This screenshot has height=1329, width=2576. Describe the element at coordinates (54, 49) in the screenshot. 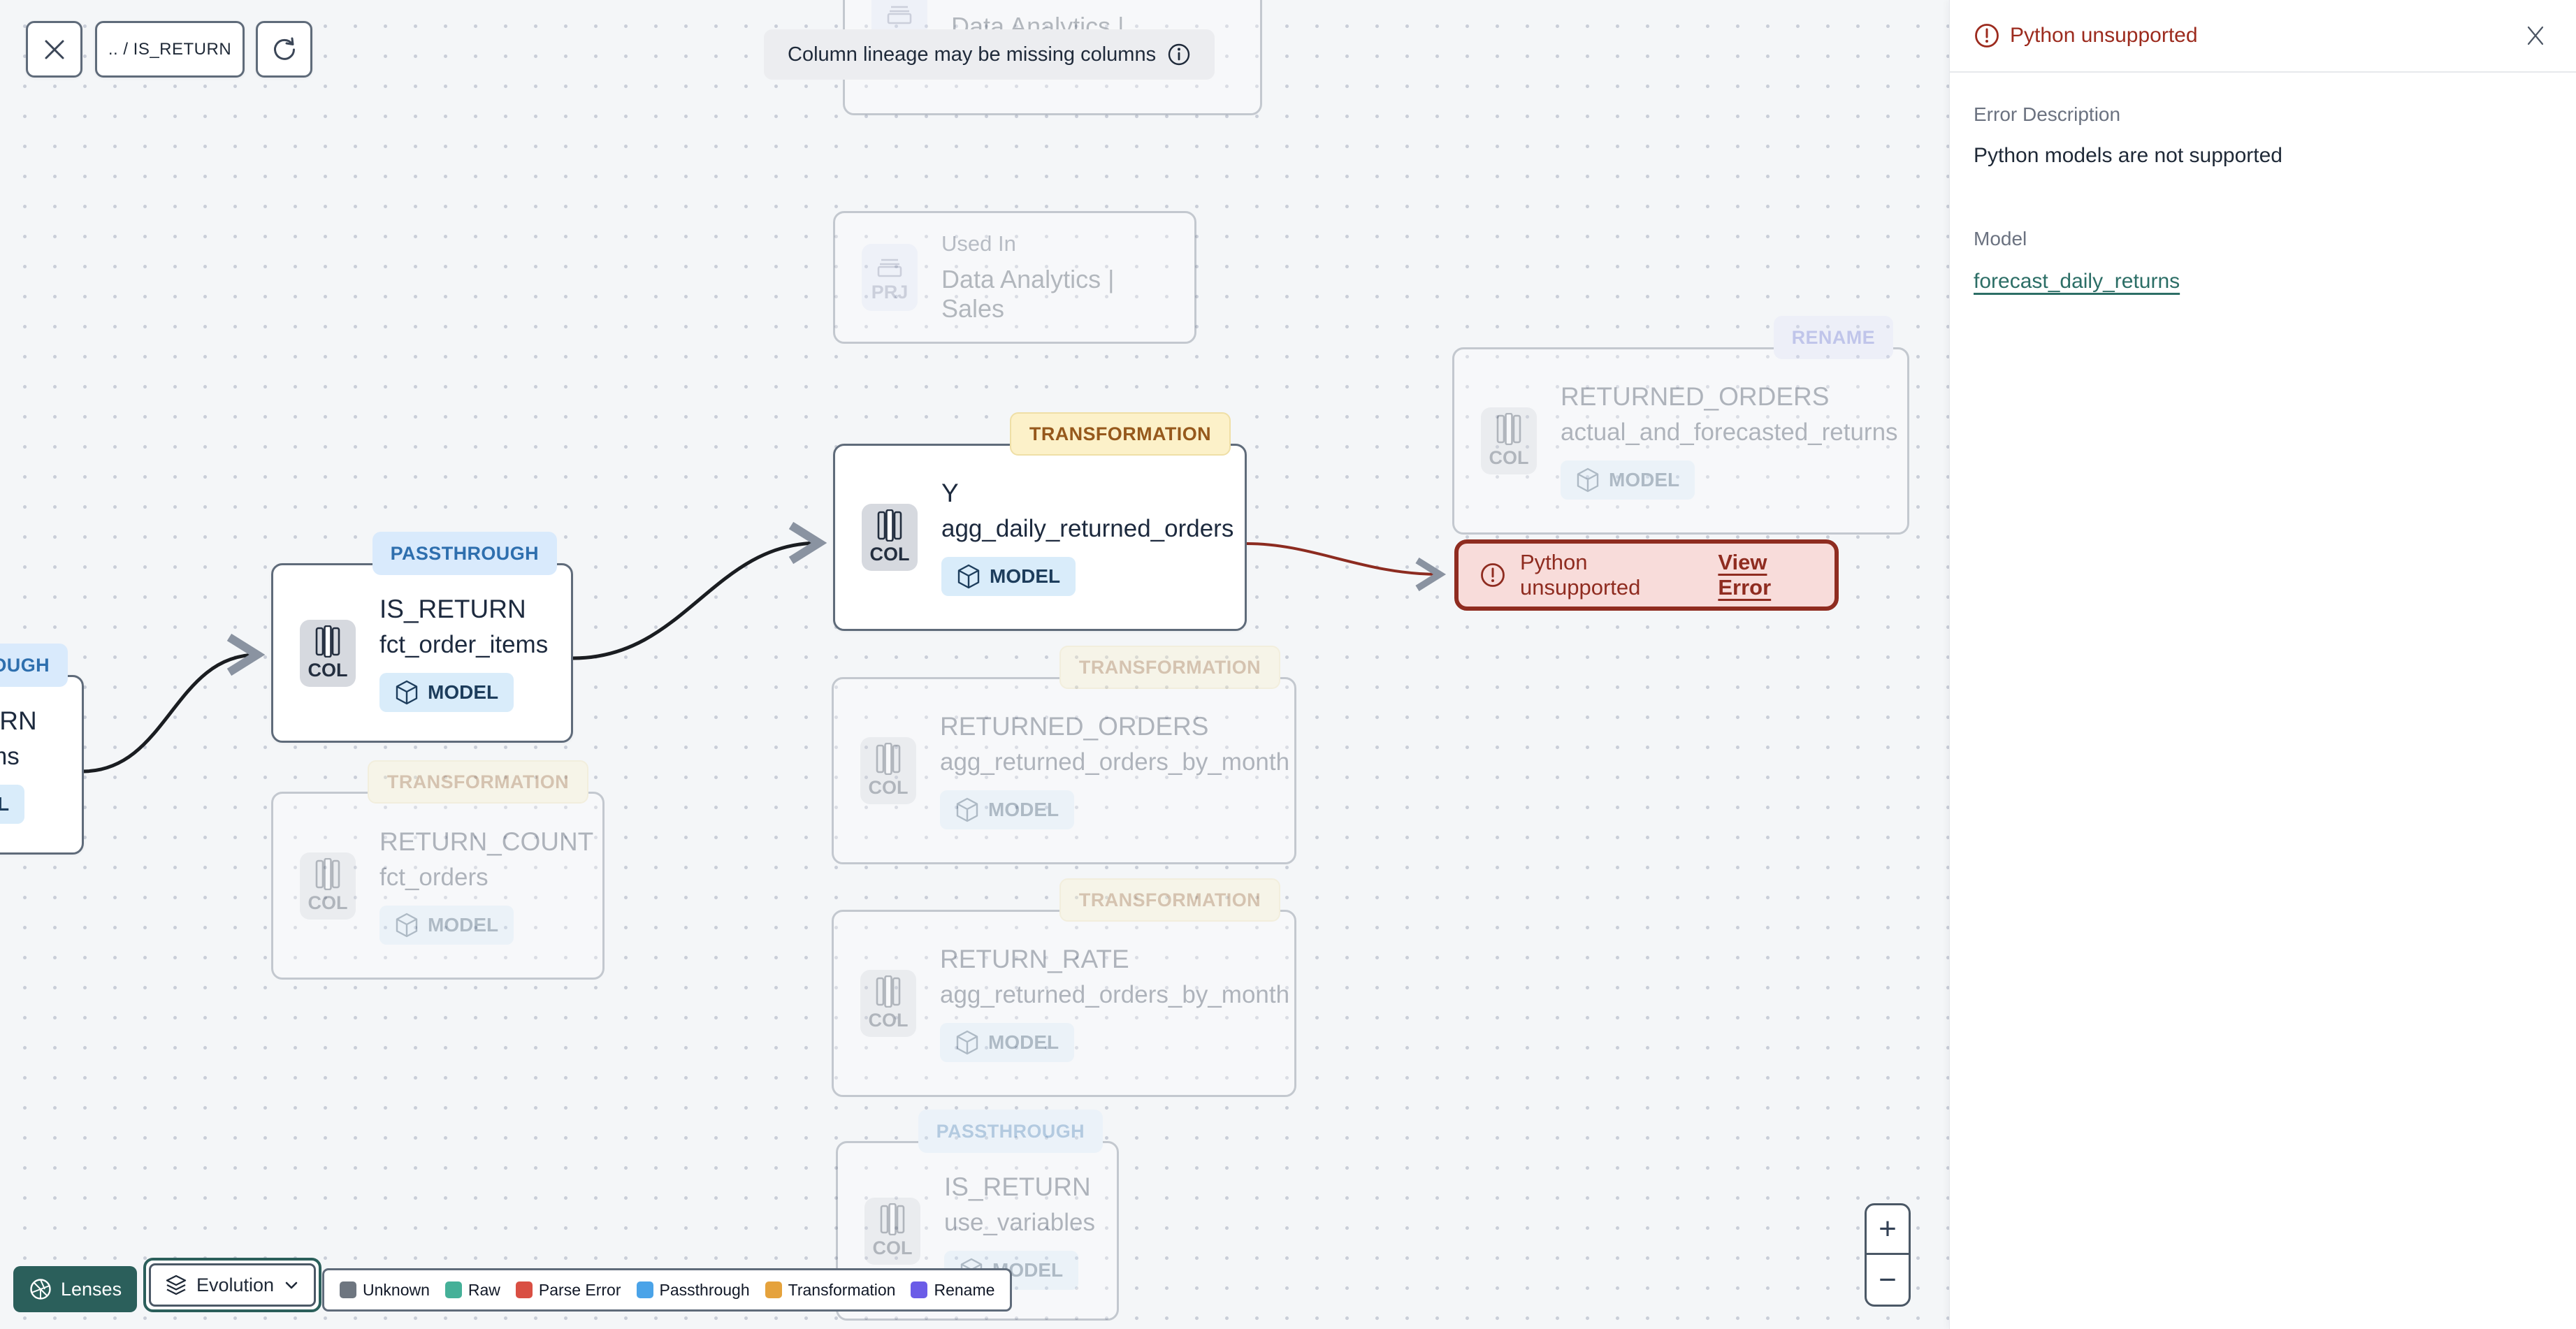

I see `close-lineage-button` at that location.